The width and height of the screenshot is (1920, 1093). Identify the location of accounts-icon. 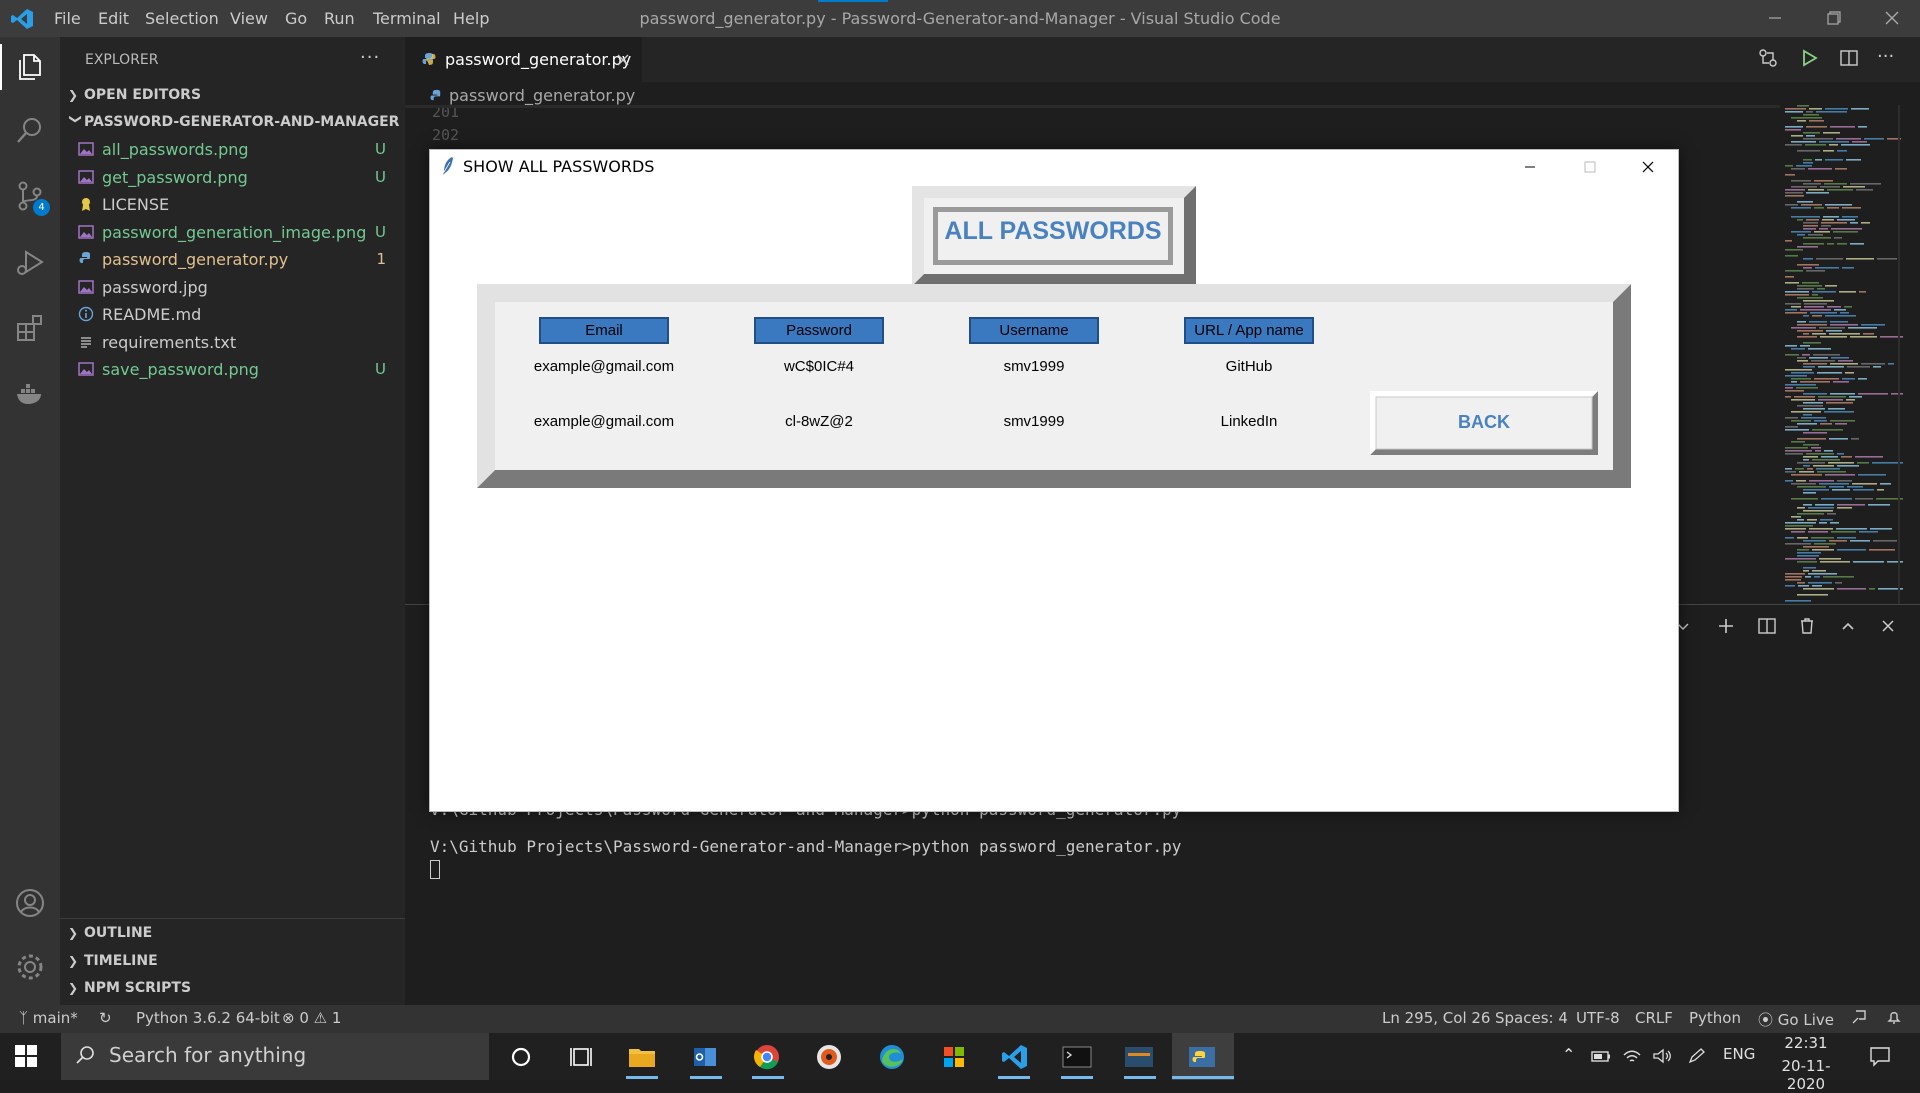
(30, 903).